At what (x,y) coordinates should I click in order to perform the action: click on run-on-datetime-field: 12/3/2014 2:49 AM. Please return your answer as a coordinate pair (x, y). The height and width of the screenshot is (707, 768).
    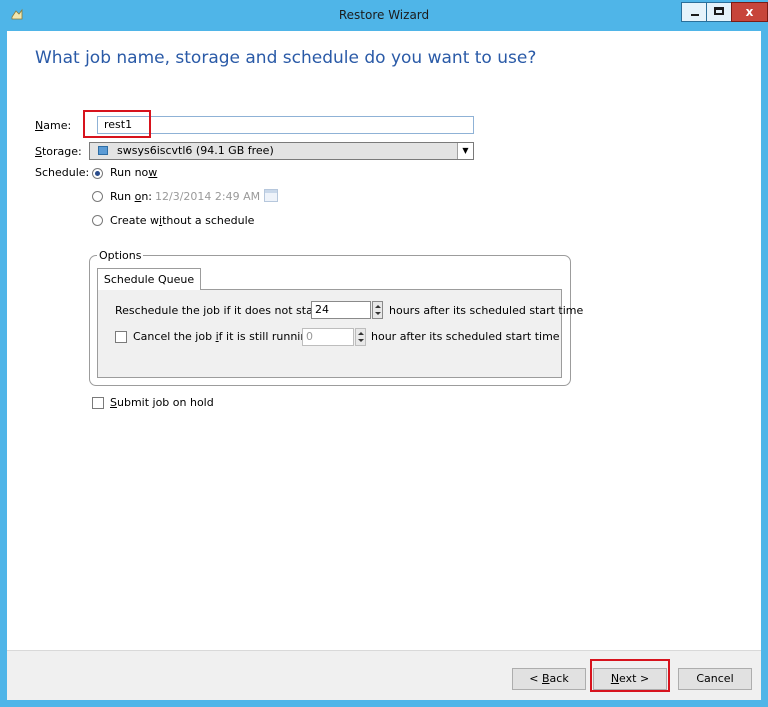
    Looking at the image, I should click on (210, 196).